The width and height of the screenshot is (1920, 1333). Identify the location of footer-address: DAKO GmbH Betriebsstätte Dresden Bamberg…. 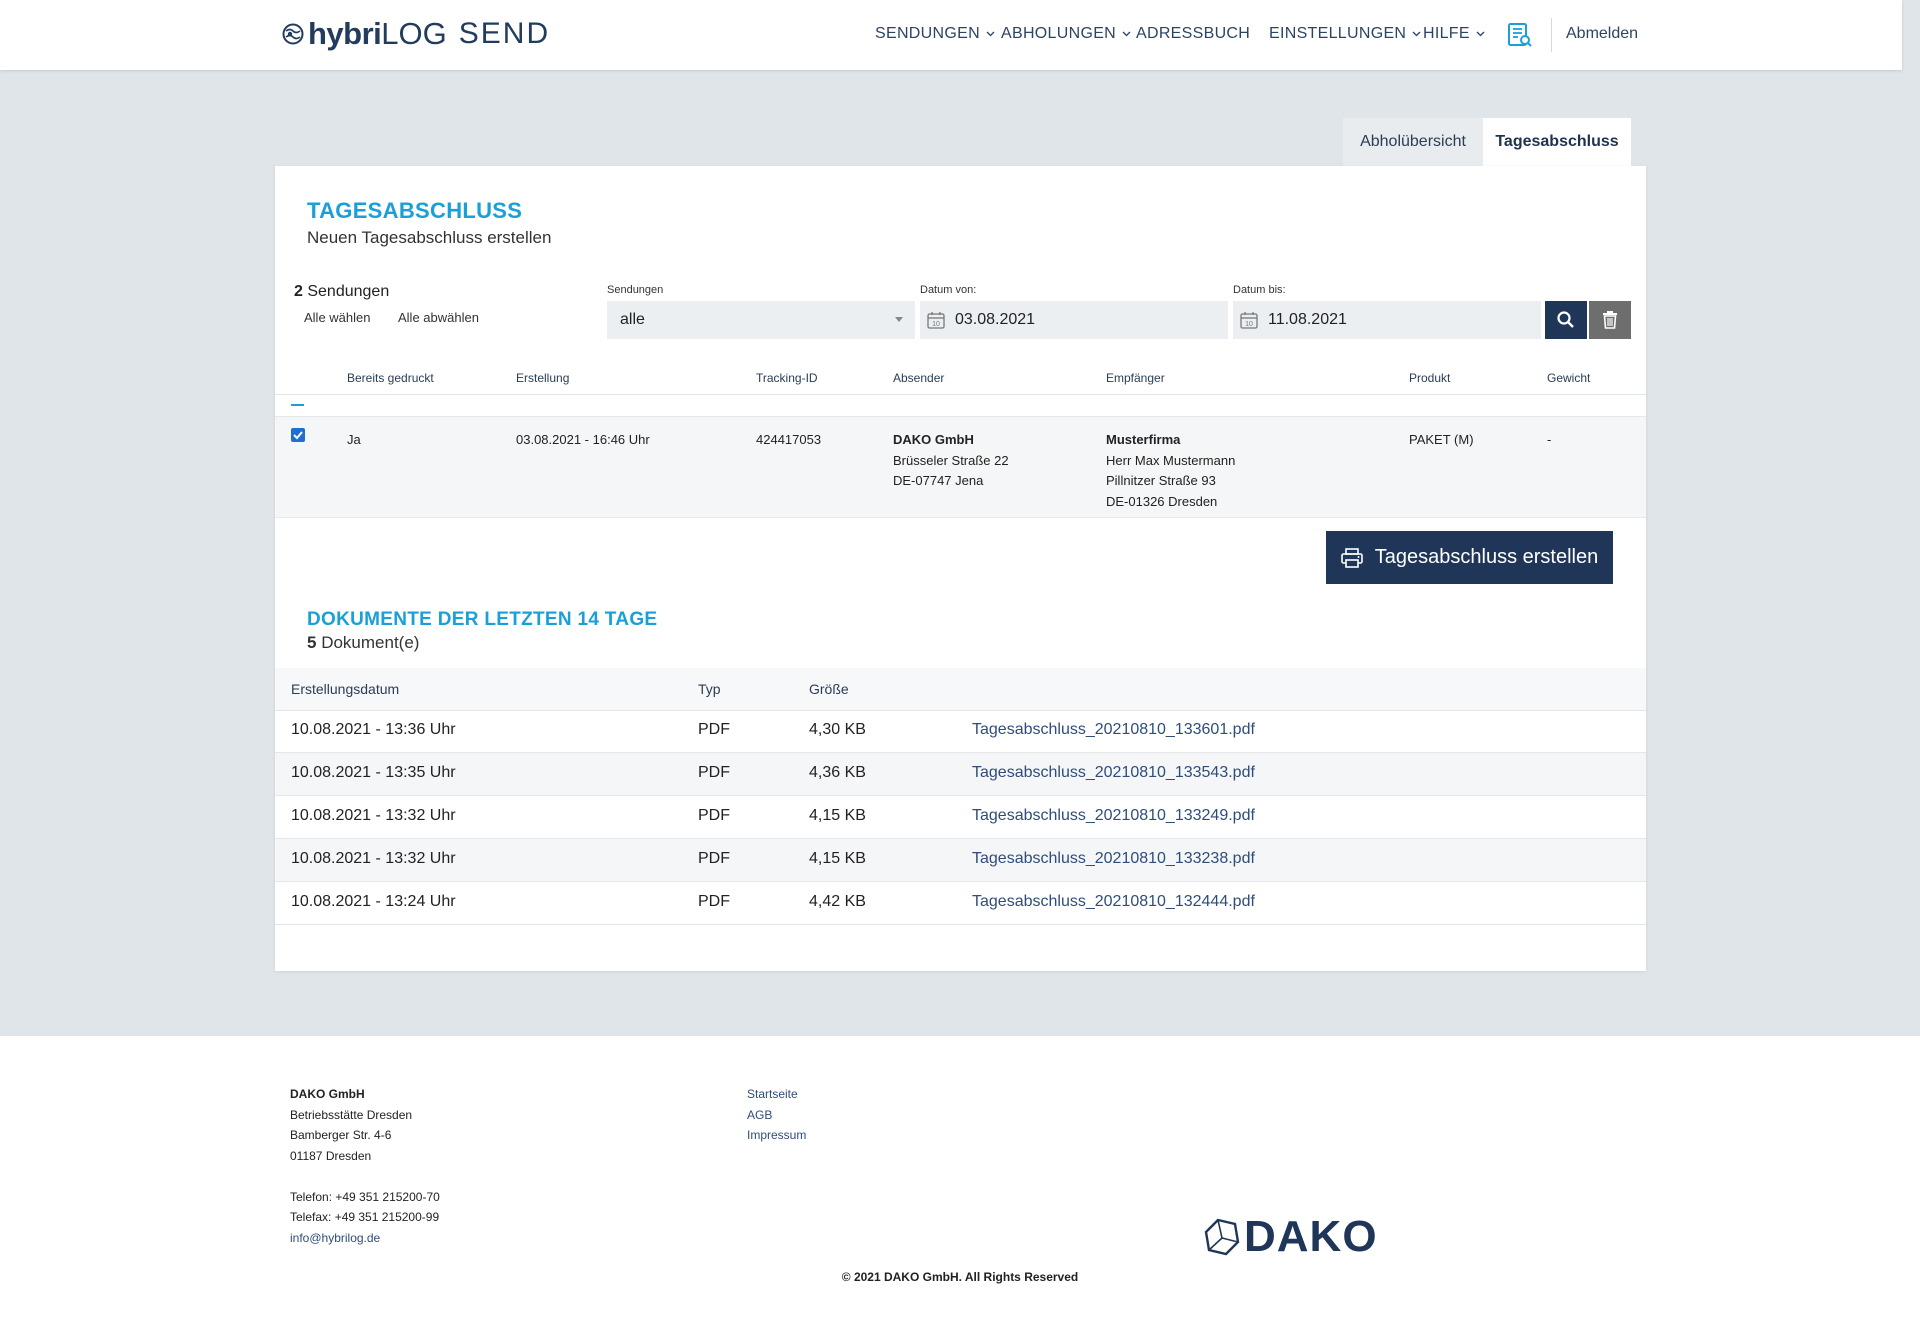
(365, 1166).